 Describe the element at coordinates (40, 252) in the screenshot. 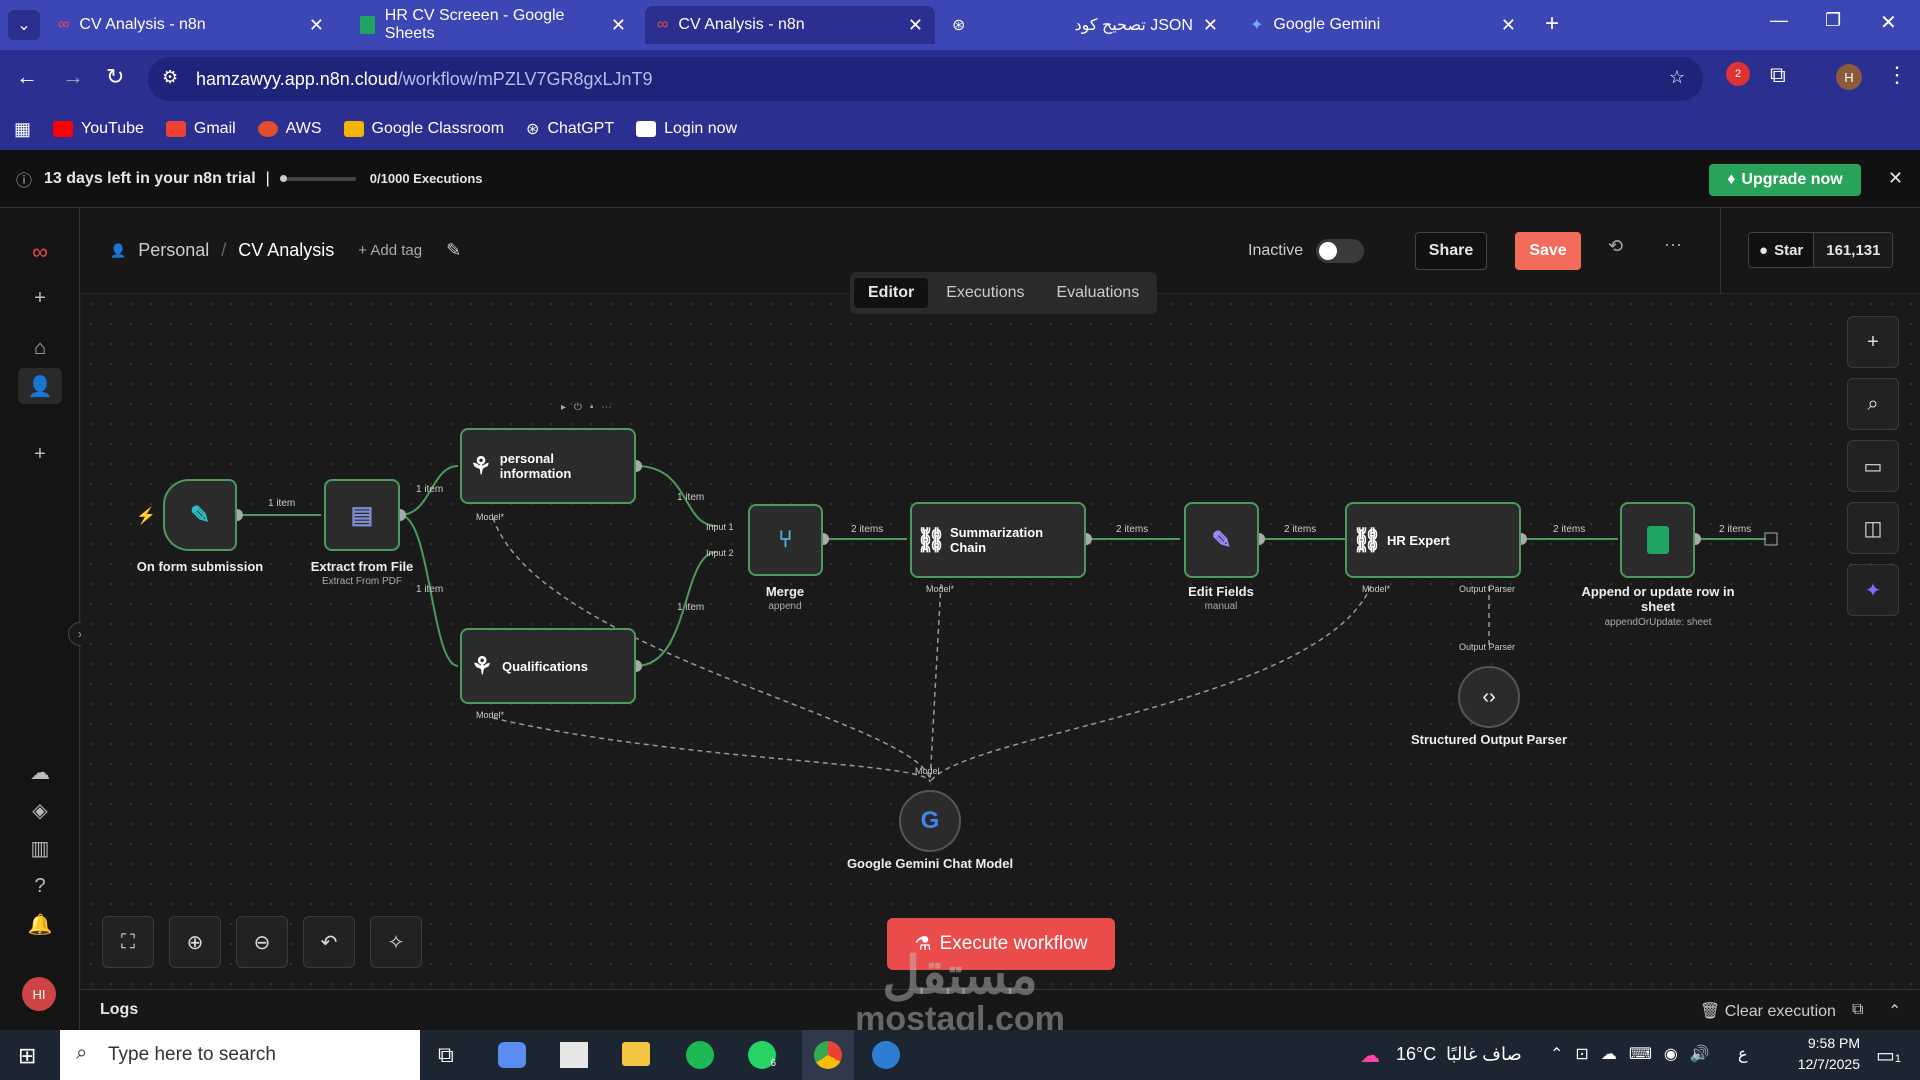

I see `n8n-logo-icon: ∞` at that location.